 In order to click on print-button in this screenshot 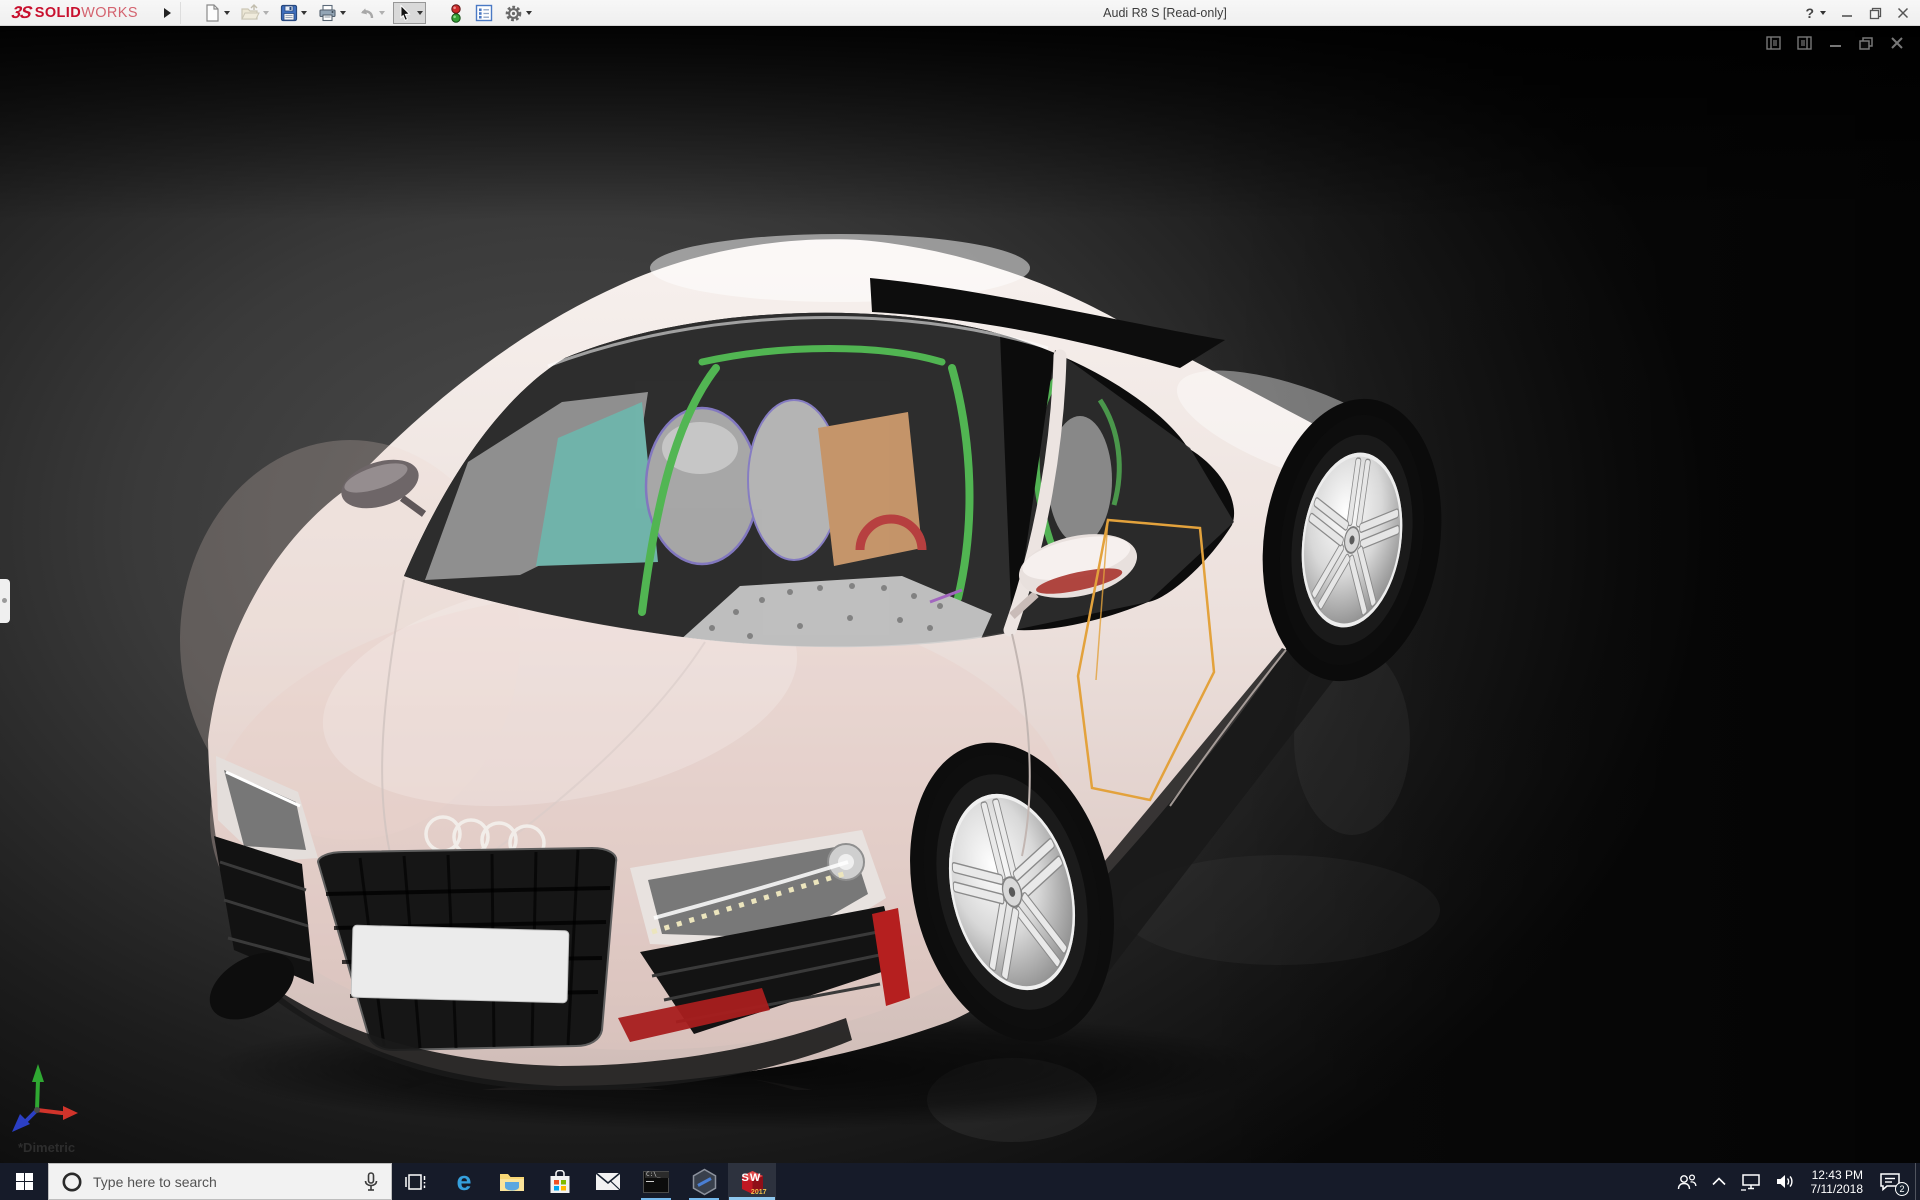, I will do `click(332, 13)`.